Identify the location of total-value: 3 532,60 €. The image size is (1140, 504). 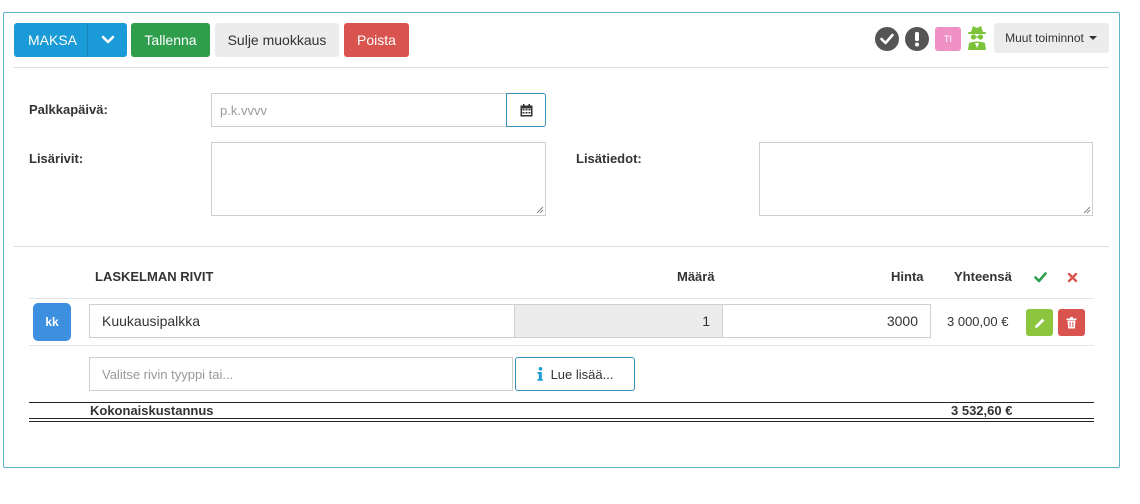
(982, 410).